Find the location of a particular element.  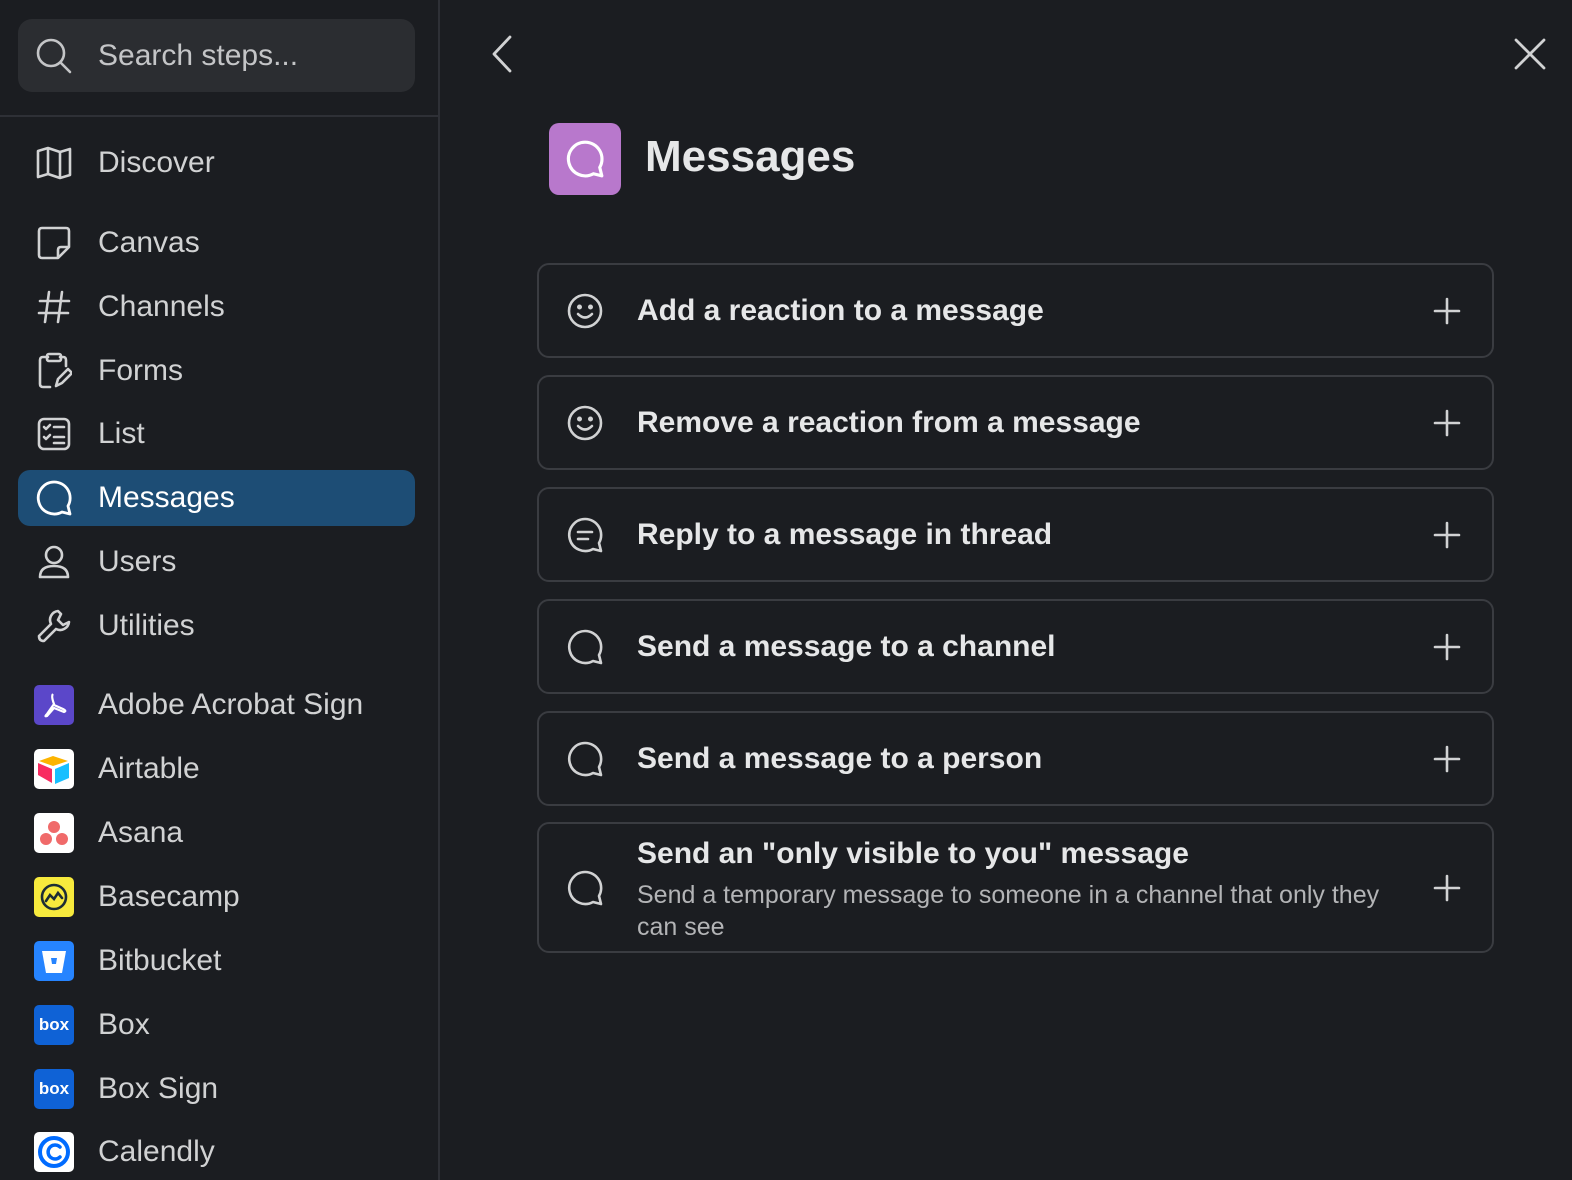

sidebar-item-label: Users is located at coordinates (137, 561).